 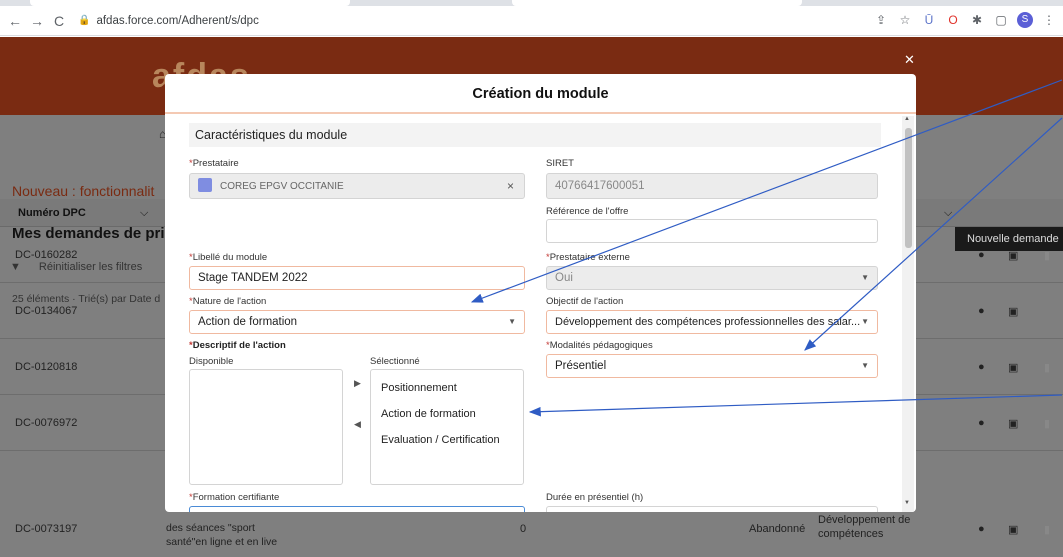 I want to click on star-icon: ☆, so click(x=905, y=20).